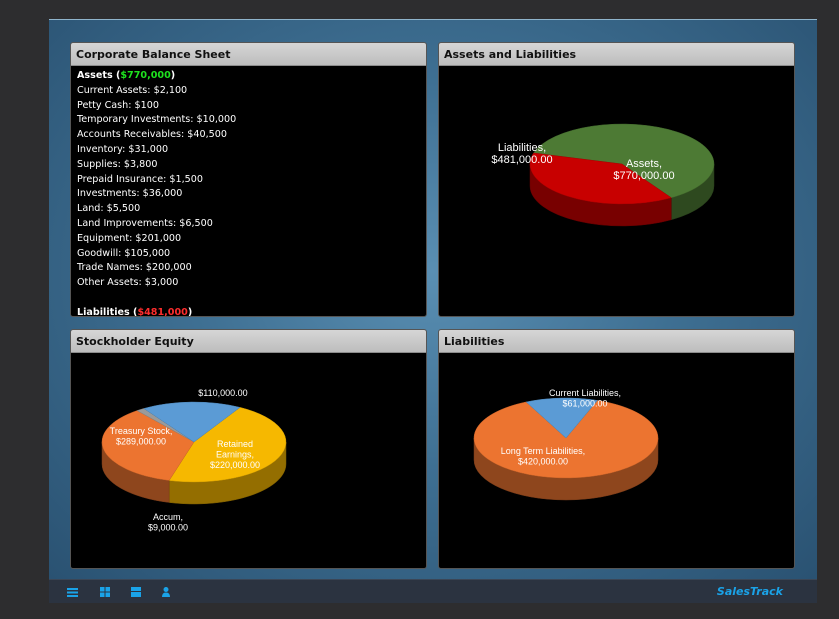 The width and height of the screenshot is (839, 619). I want to click on panel-title: Liabilities, so click(616, 341).